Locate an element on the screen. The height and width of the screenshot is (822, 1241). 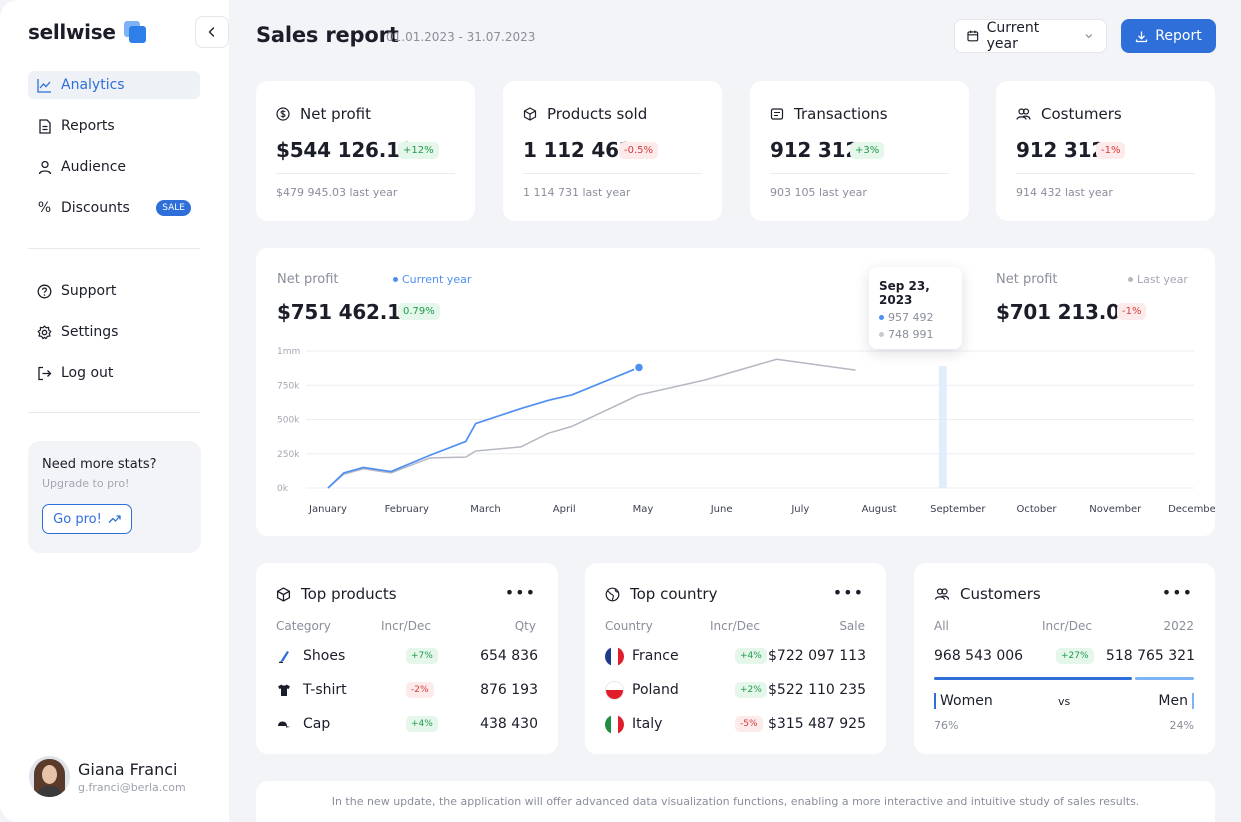
customers-2022-value: 518 765 321 is located at coordinates (1150, 656).